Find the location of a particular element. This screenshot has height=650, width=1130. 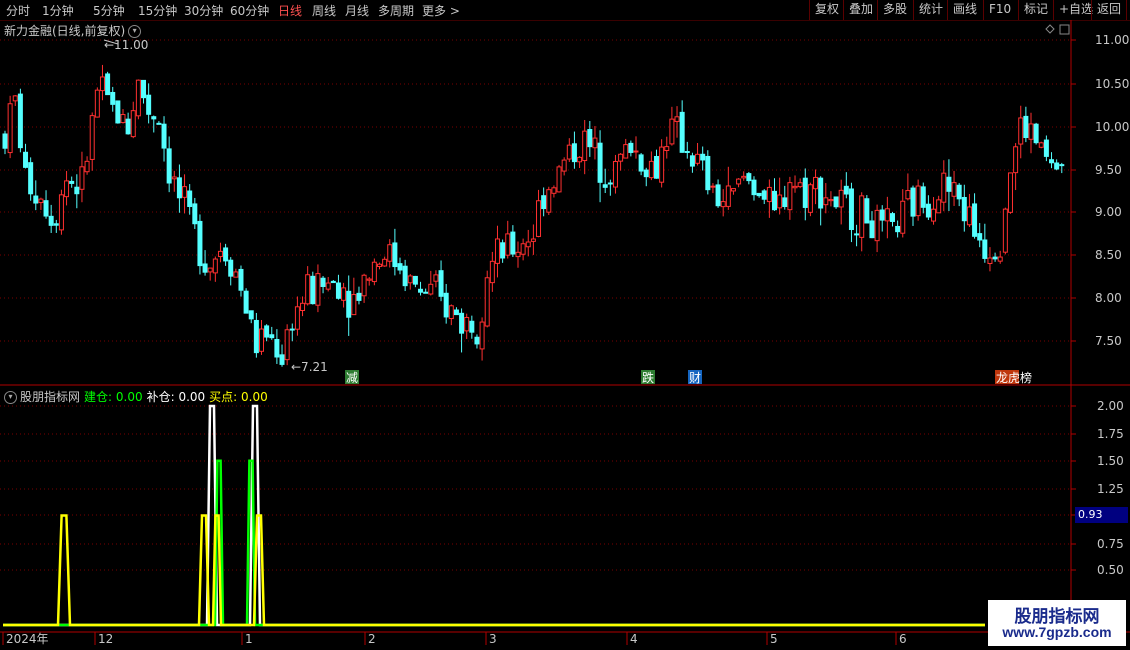

indicator-tick-label: 0.75 is located at coordinates (1110, 544).